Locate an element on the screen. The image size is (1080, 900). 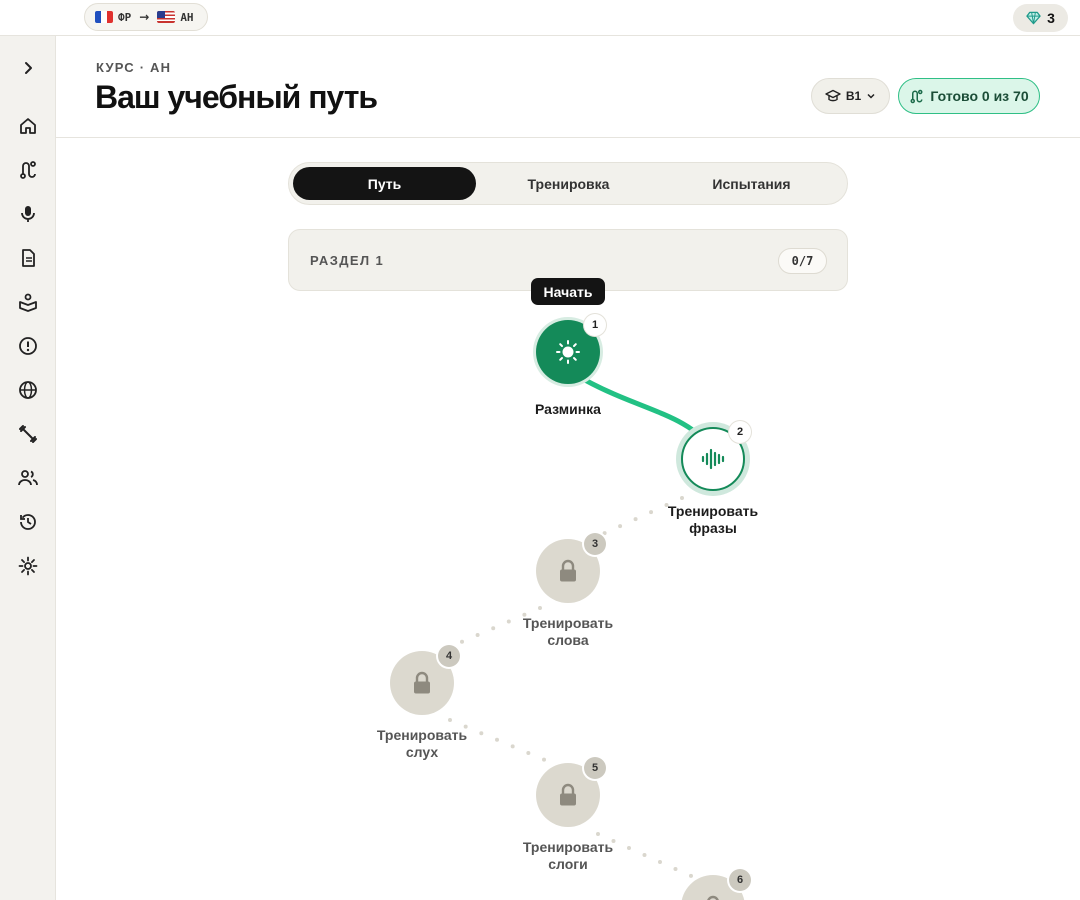
node-number-badge: 5 is located at coordinates (595, 768).